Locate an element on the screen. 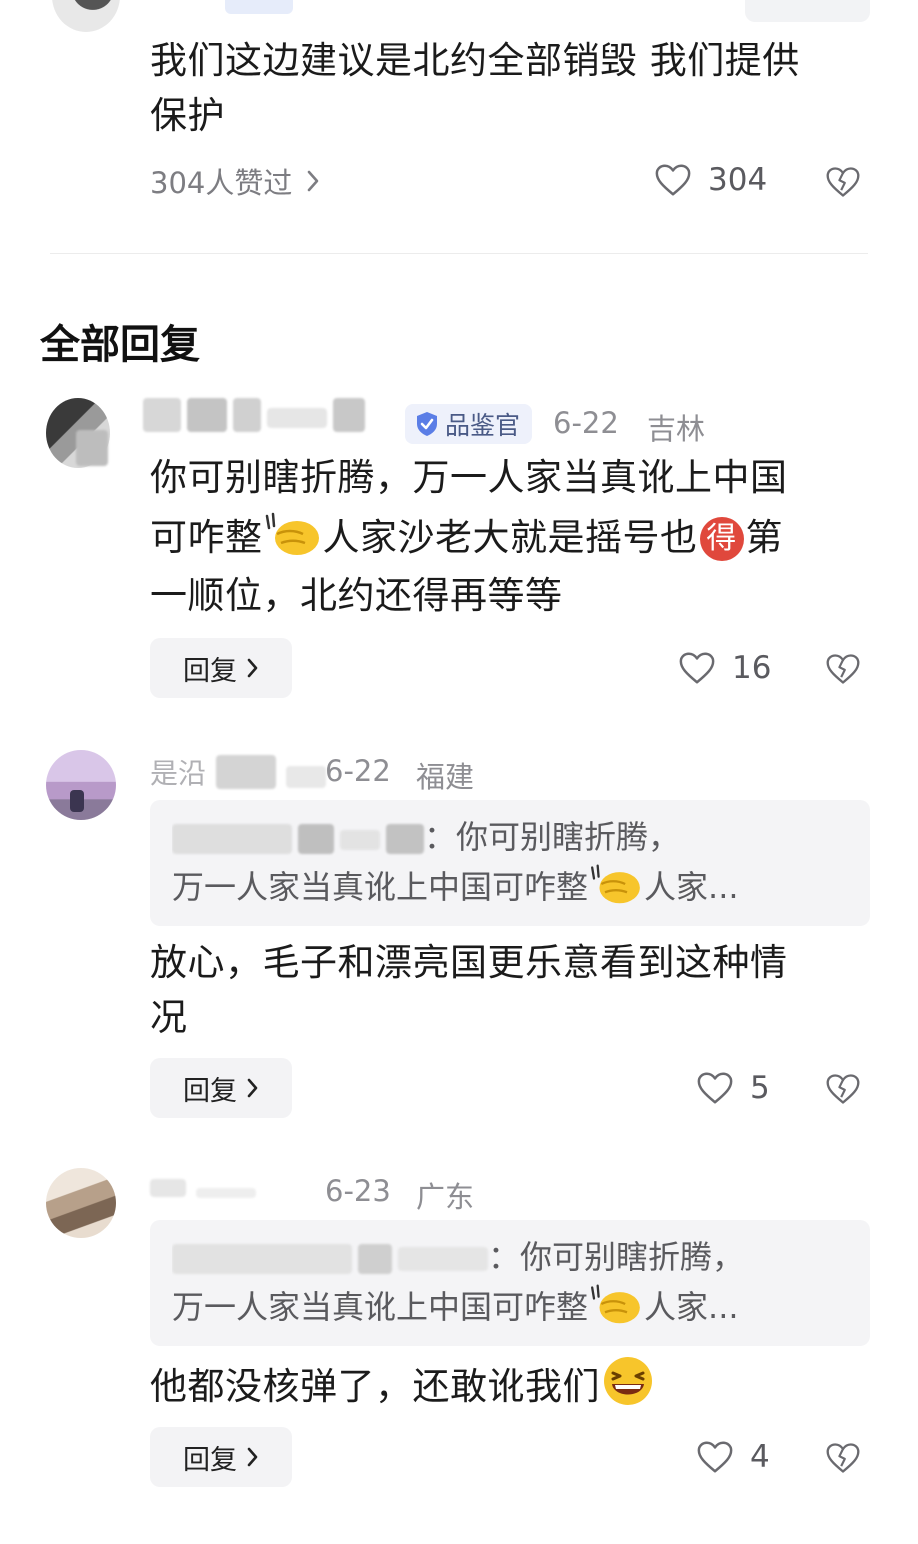 Image resolution: width=918 pixels, height=1544 pixels. reply1-like-button: 16 is located at coordinates (724, 668).